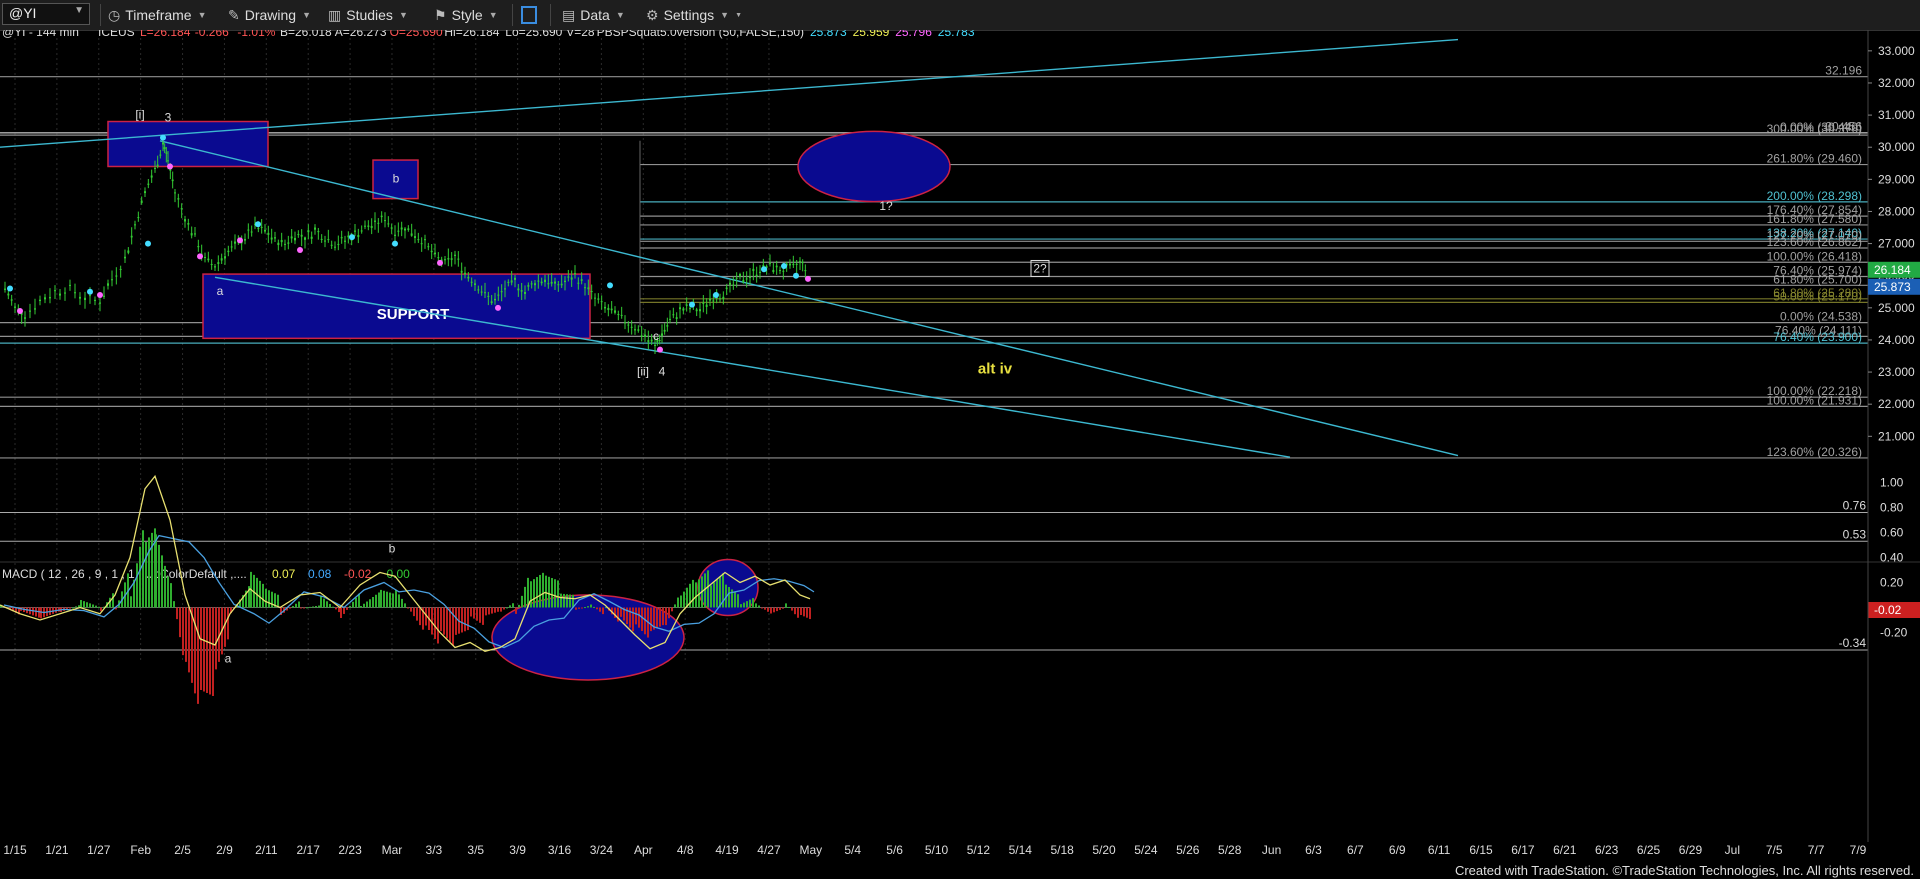  I want to click on header-stat: L=26.184, so click(165, 34).